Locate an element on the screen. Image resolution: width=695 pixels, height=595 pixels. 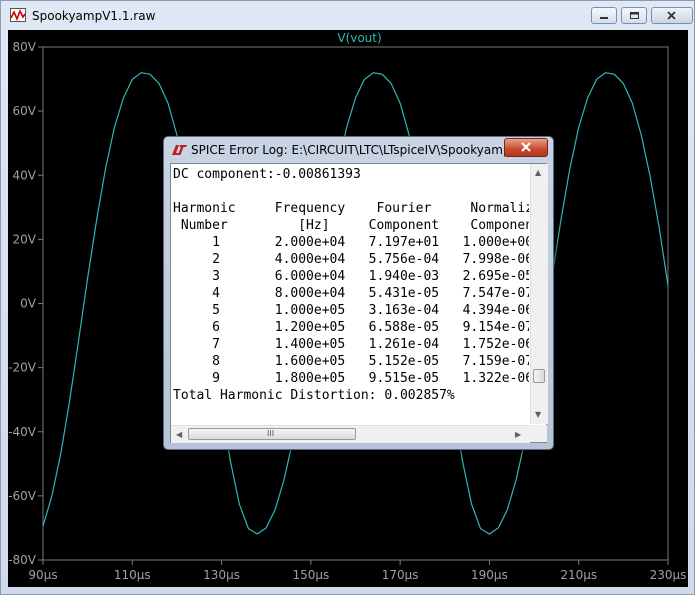
scroll-grip: III is located at coordinates (271, 433).